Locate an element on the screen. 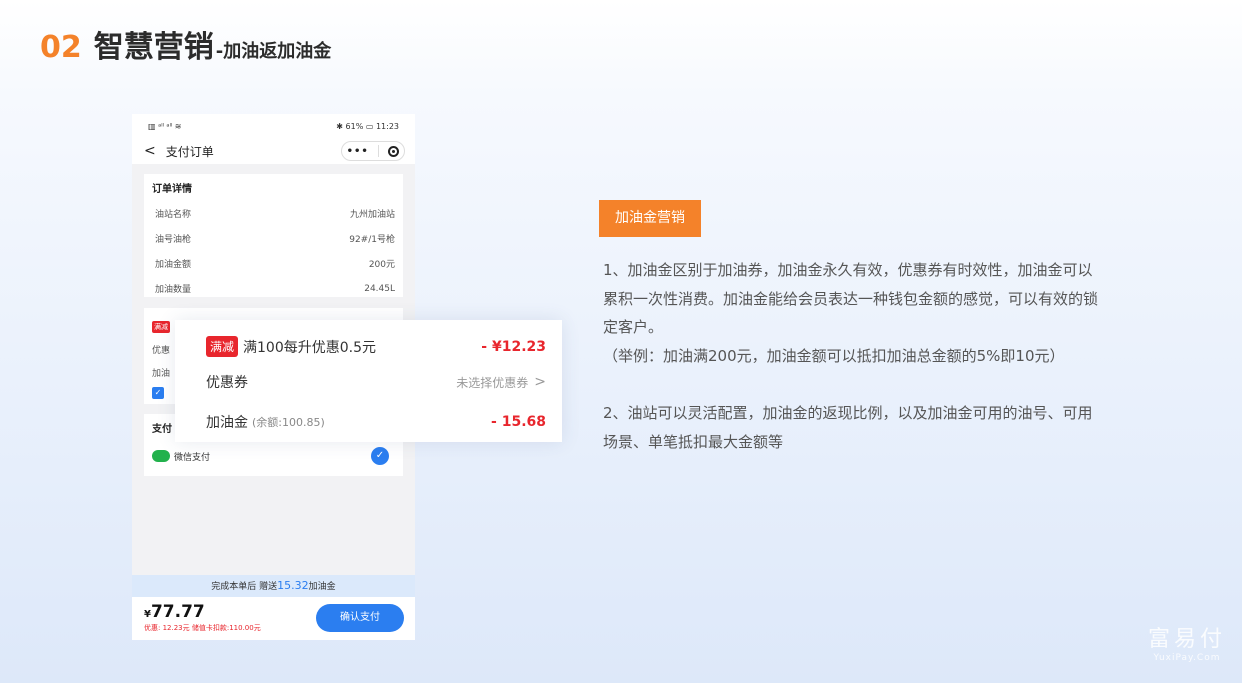 This screenshot has height=683, width=1242. fuel-gold-value: - 15.68 is located at coordinates (518, 422).